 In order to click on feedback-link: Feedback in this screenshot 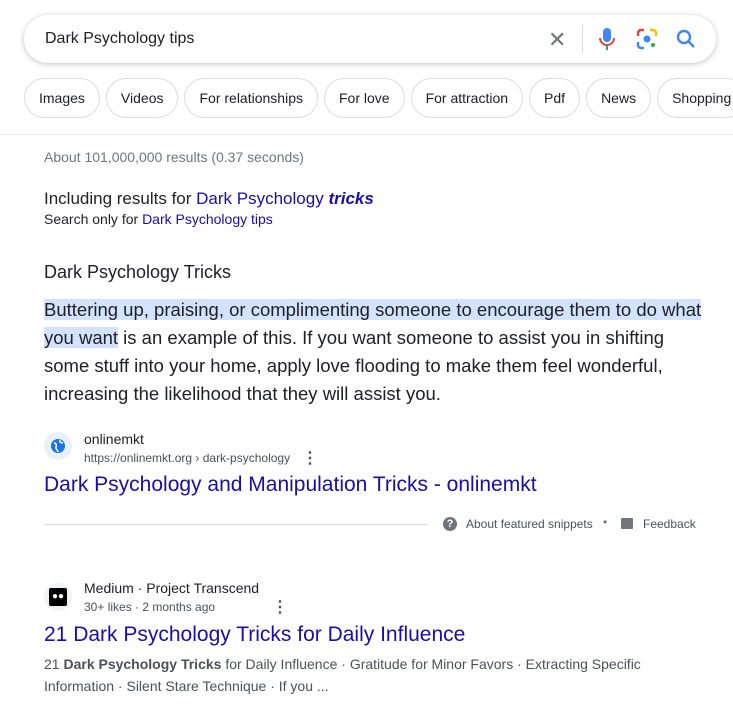, I will do `click(669, 524)`.